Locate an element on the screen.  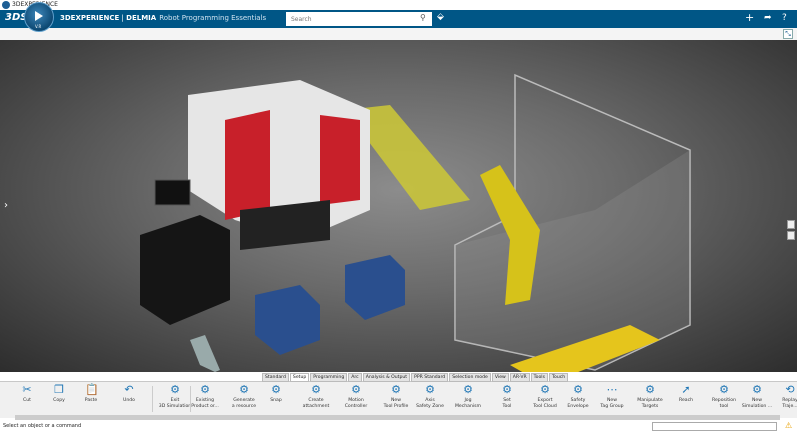
tool-label: New Tag Group is located at coordinates (612, 403).